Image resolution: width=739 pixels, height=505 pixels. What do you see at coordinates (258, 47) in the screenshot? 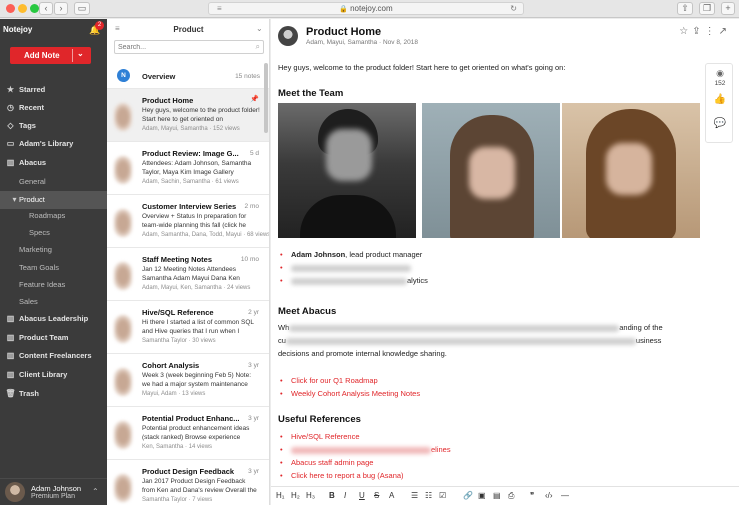
I see `search-icon: ⌕` at bounding box center [258, 47].